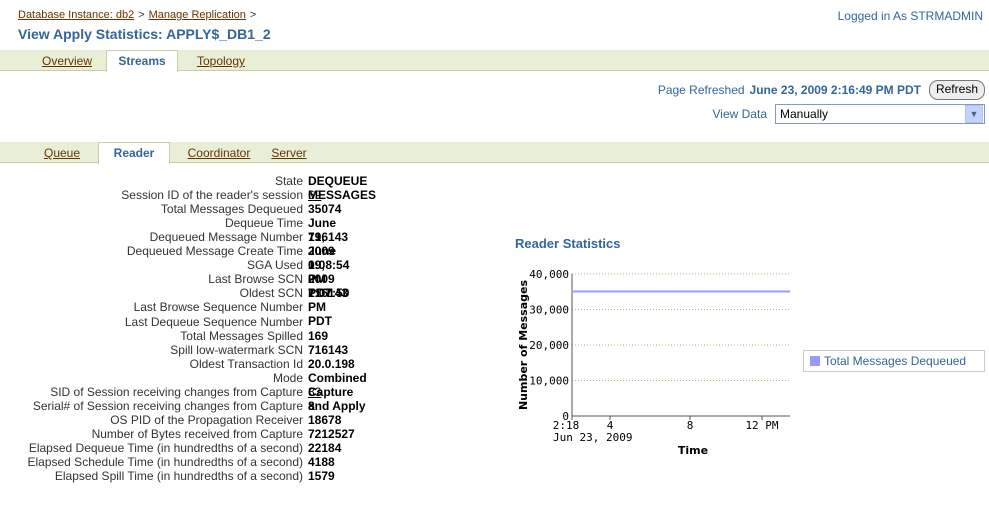 The width and height of the screenshot is (989, 514). Describe the element at coordinates (321, 476) in the screenshot. I see `detail-value: 1579` at that location.